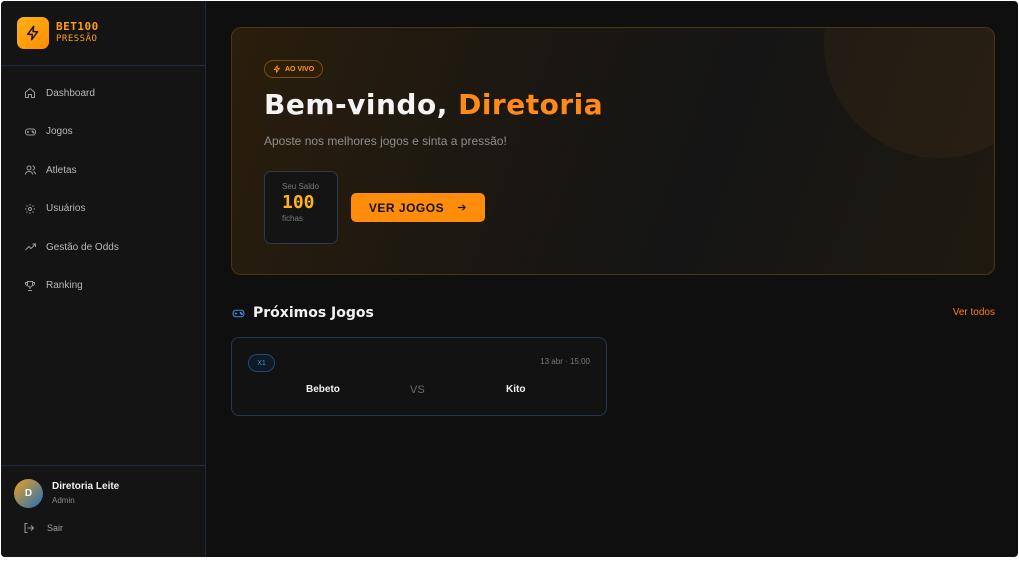  What do you see at coordinates (417, 390) in the screenshot?
I see `versus-label: VS` at bounding box center [417, 390].